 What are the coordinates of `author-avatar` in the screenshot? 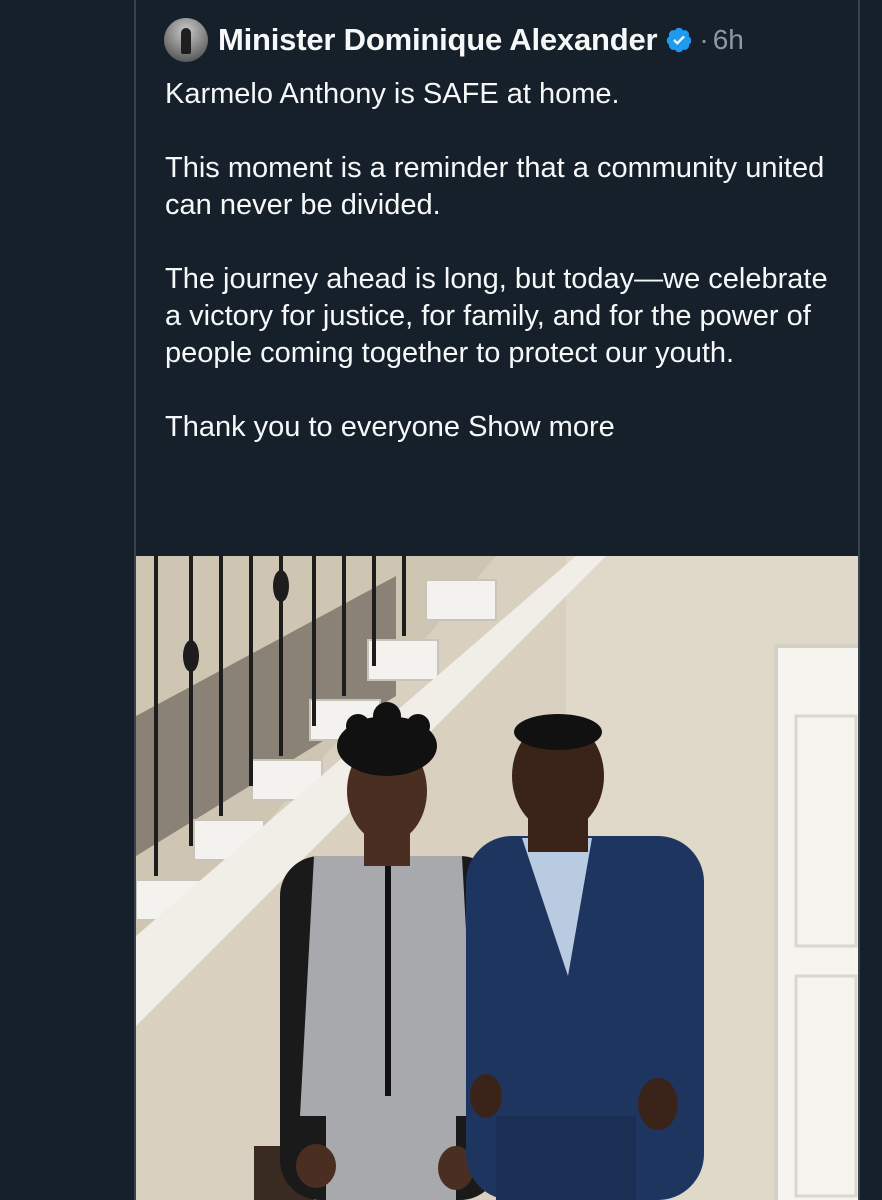 It's located at (186, 40).